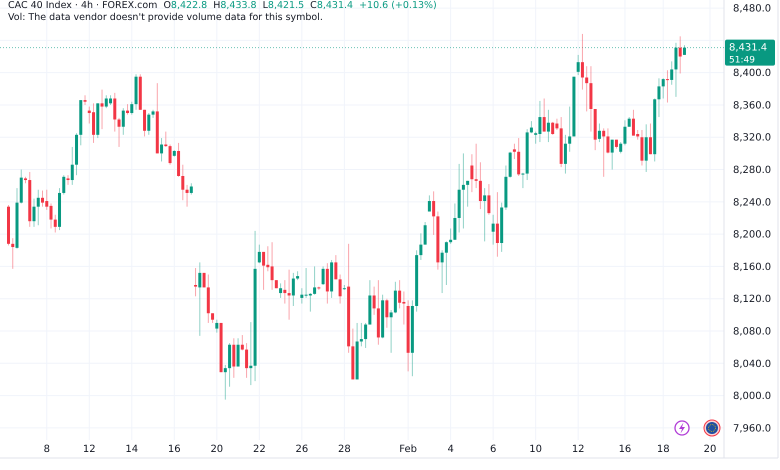  Describe the element at coordinates (493, 449) in the screenshot. I see `date-axis-label: 6` at that location.